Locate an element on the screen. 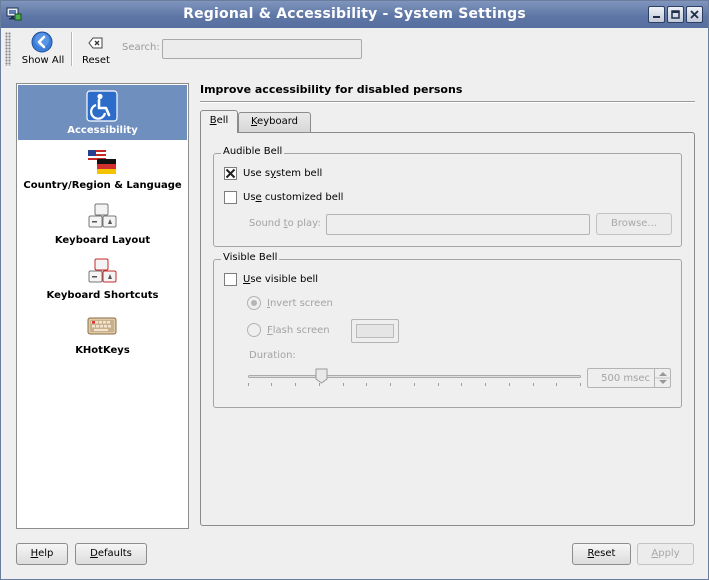 This screenshot has height=580, width=709. module-item-country-region-language: Country/Region & Language is located at coordinates (102, 167).